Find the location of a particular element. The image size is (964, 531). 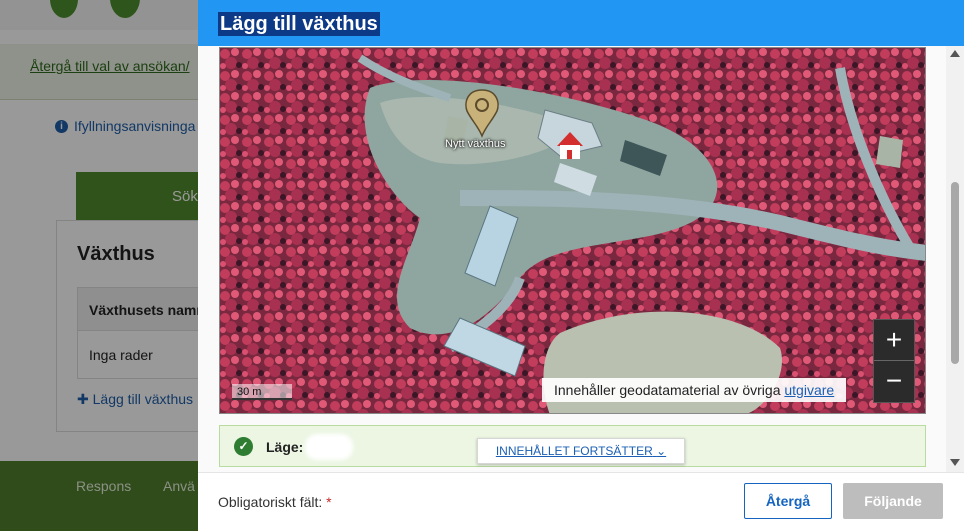

attribution-text: Innehåller geodatamaterial av övriga is located at coordinates (669, 390).